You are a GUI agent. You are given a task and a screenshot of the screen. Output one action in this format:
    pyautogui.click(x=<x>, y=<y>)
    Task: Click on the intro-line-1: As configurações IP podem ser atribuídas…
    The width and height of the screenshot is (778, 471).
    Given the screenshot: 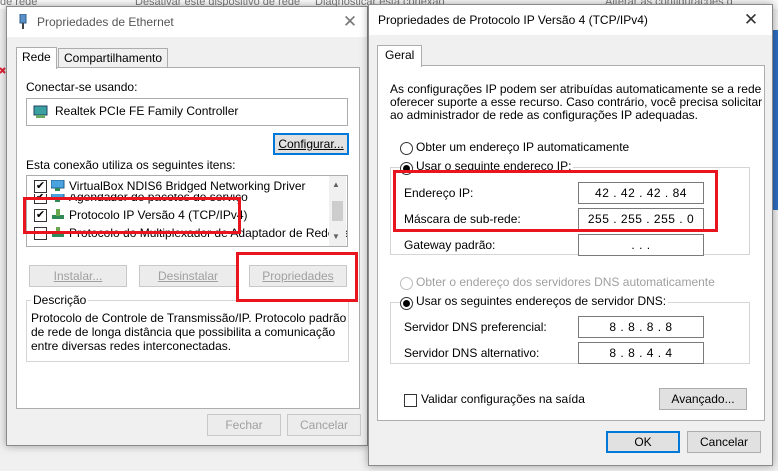 What is the action you would take?
    pyautogui.click(x=576, y=89)
    